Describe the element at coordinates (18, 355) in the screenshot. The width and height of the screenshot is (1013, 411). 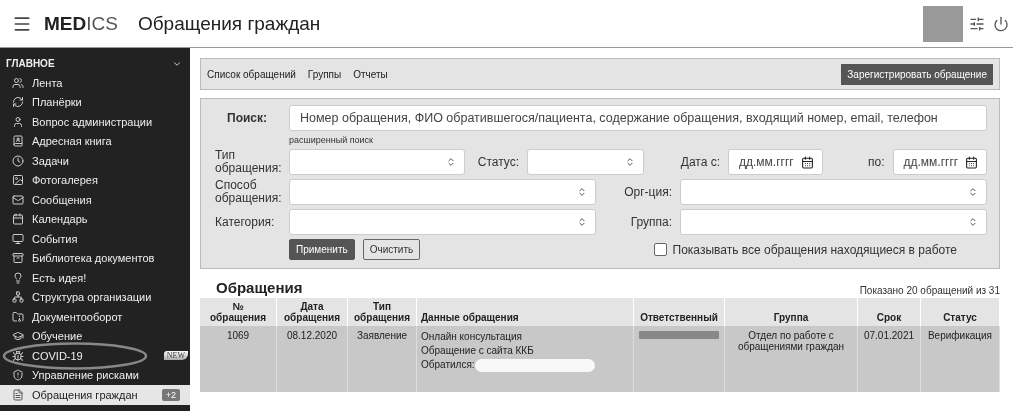
I see `virus-icon` at that location.